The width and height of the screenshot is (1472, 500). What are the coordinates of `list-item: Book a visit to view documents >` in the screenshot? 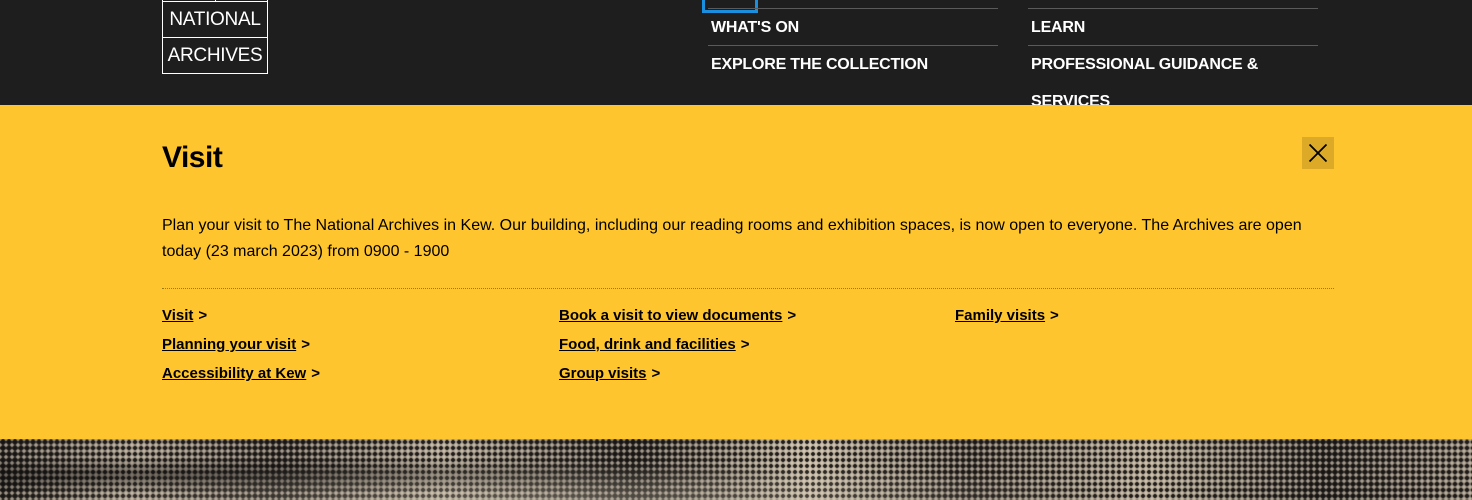 It's located at (749, 319).